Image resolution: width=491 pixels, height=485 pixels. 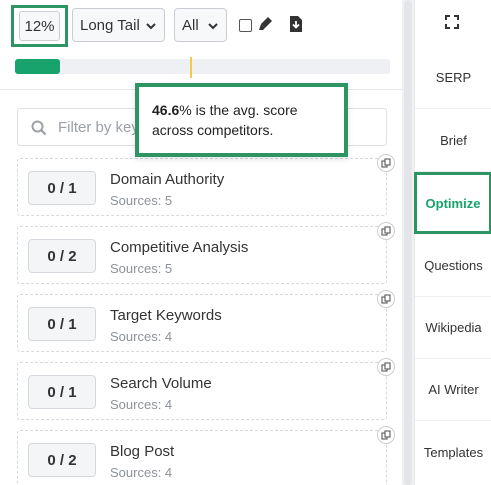 What do you see at coordinates (453, 390) in the screenshot?
I see `sidebar-item-ai-writer: AI Writer` at bounding box center [453, 390].